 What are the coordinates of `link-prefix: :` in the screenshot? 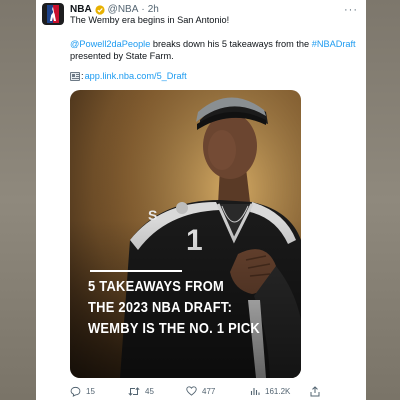 It's located at (82, 76).